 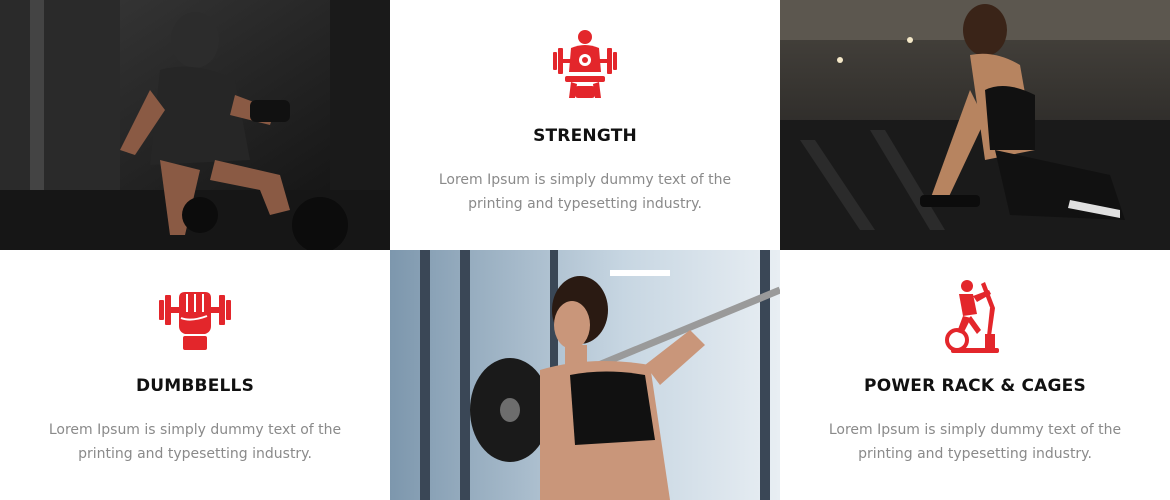 I want to click on weight-bench-icon, so click(x=585, y=64).